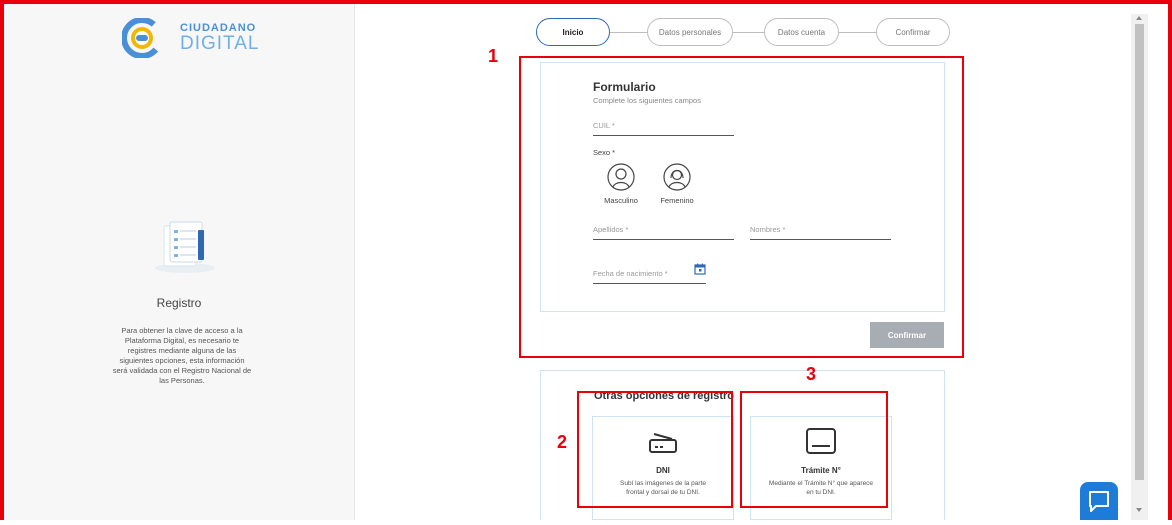 The width and height of the screenshot is (1172, 525). What do you see at coordinates (1139, 18) in the screenshot?
I see `scroll-up-icon` at bounding box center [1139, 18].